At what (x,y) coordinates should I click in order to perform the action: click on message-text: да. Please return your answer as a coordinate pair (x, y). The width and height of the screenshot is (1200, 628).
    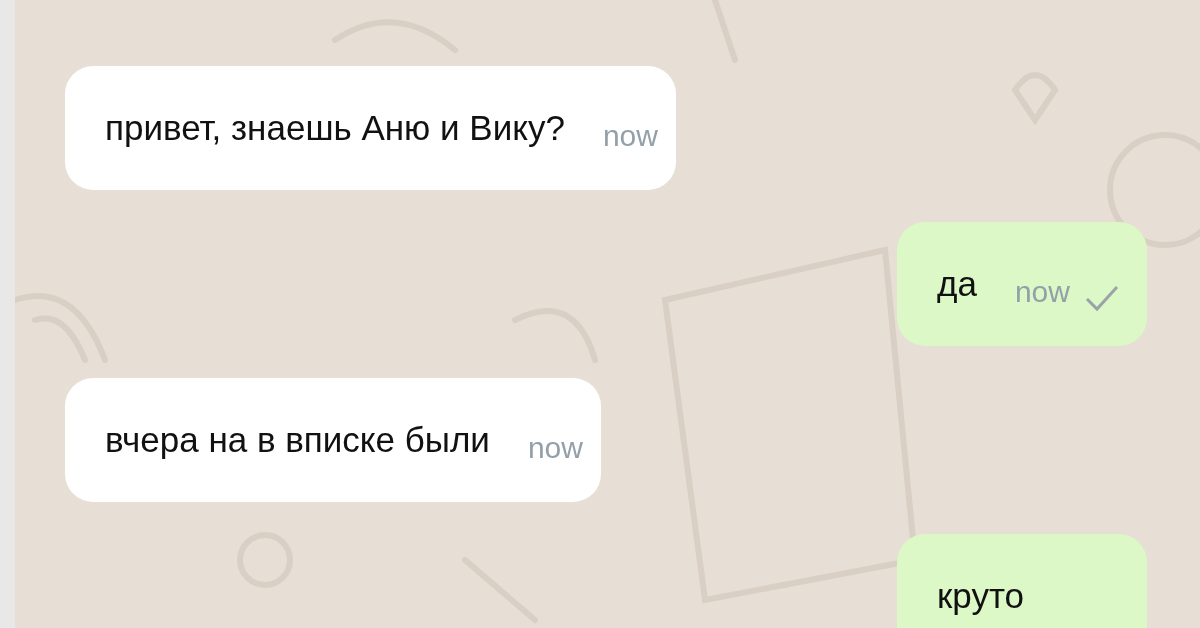
    Looking at the image, I should click on (957, 284).